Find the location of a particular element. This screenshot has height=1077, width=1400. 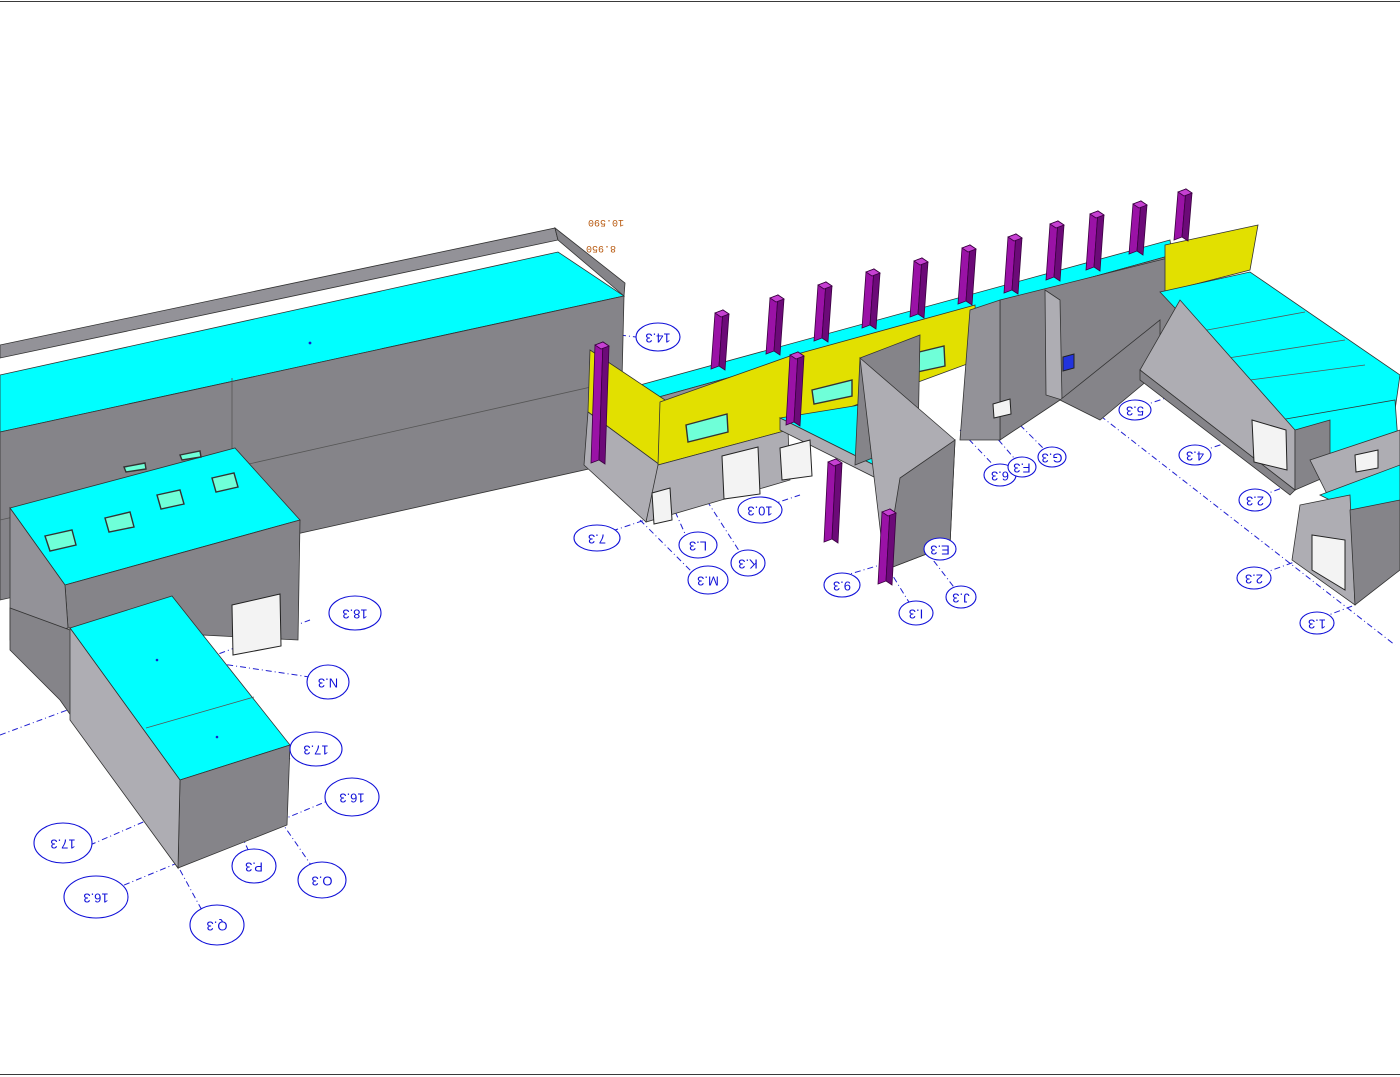

gridline-bubble: E.3 is located at coordinates (940, 549).